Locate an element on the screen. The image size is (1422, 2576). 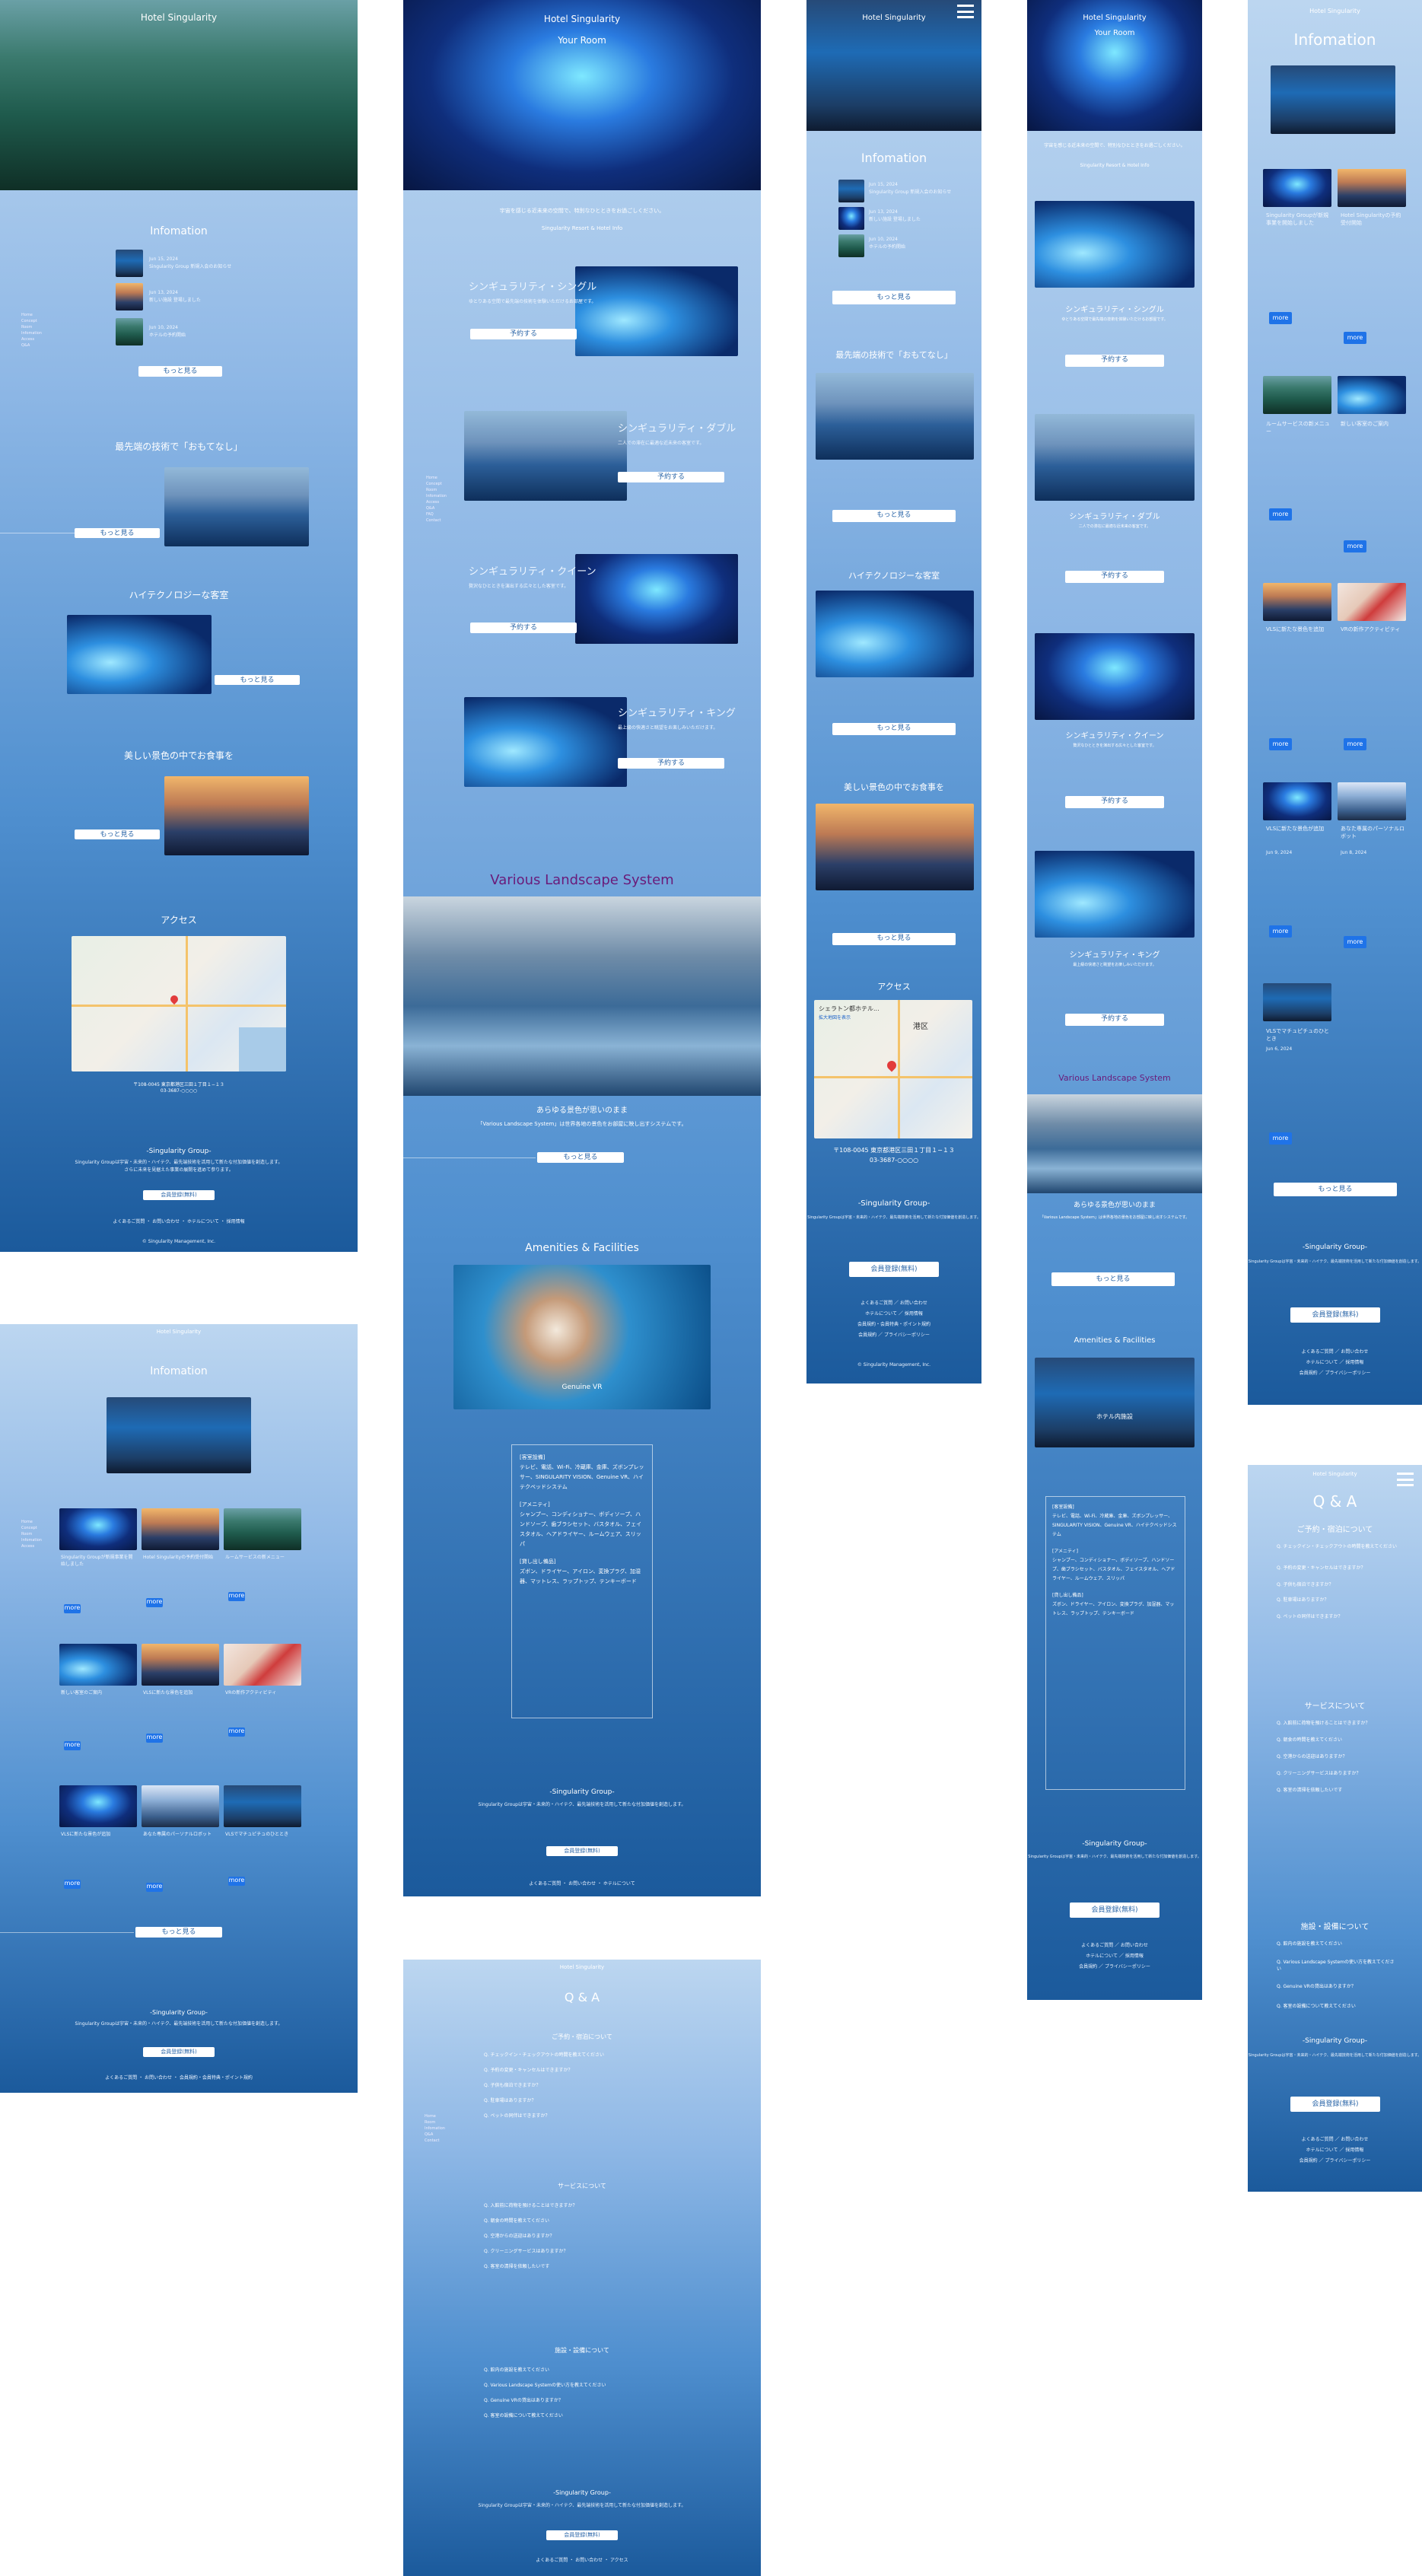
qa-item: Q. Genuine VRの貸出はありますか？ is located at coordinates (1337, 1985).